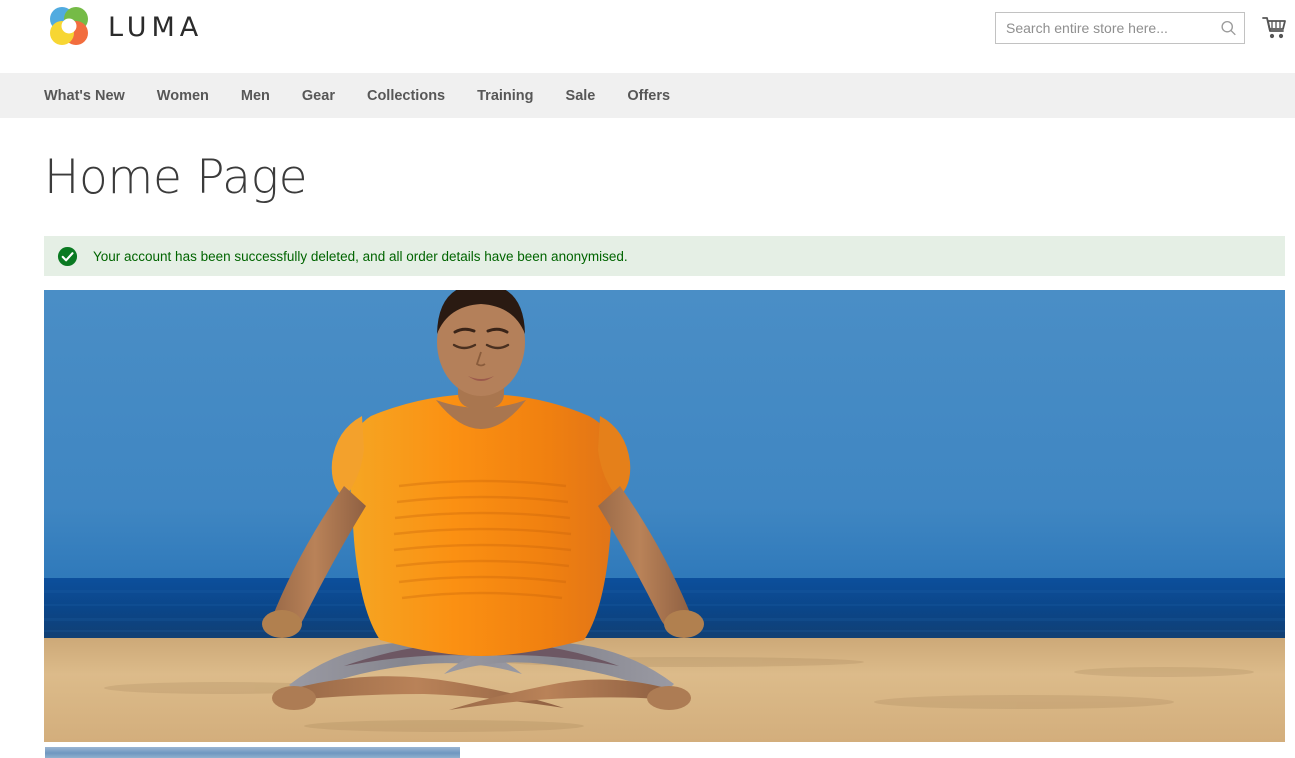 The width and height of the screenshot is (1295, 758). I want to click on site-header: LUMA, so click(647, 36).